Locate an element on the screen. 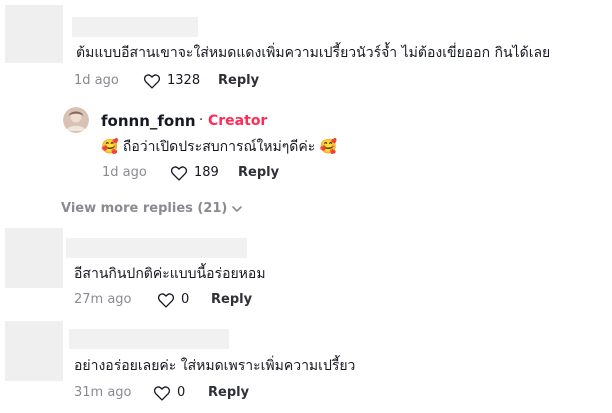 Image resolution: width=612 pixels, height=413 pixels. view-more-label: View more replies (21) is located at coordinates (144, 208).